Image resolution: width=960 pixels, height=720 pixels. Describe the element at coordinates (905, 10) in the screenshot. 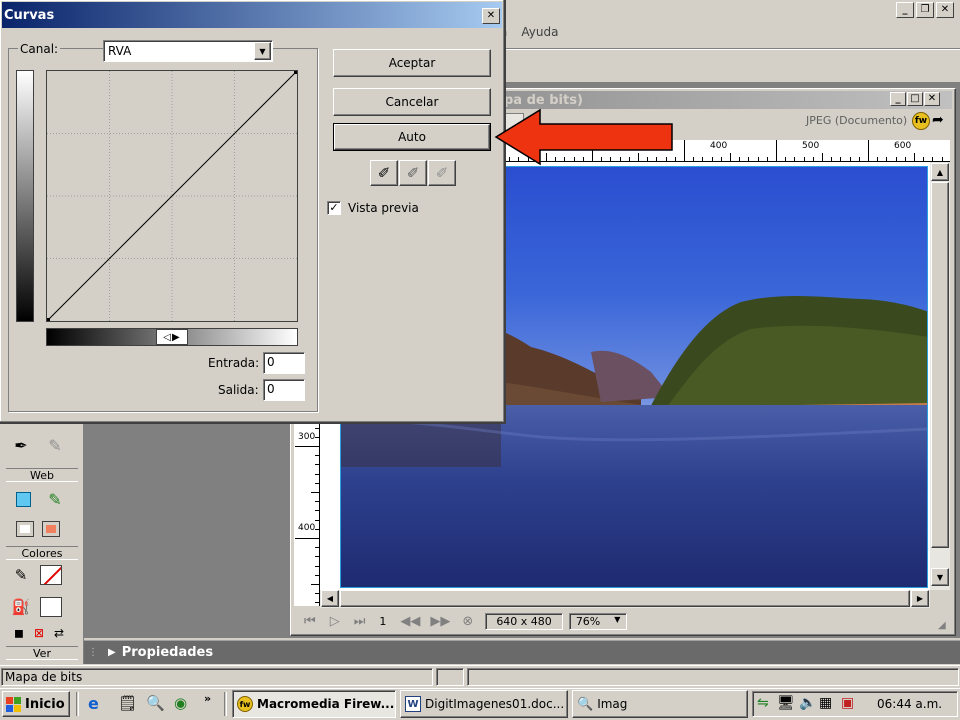

I see `main-minimize-button: _` at that location.